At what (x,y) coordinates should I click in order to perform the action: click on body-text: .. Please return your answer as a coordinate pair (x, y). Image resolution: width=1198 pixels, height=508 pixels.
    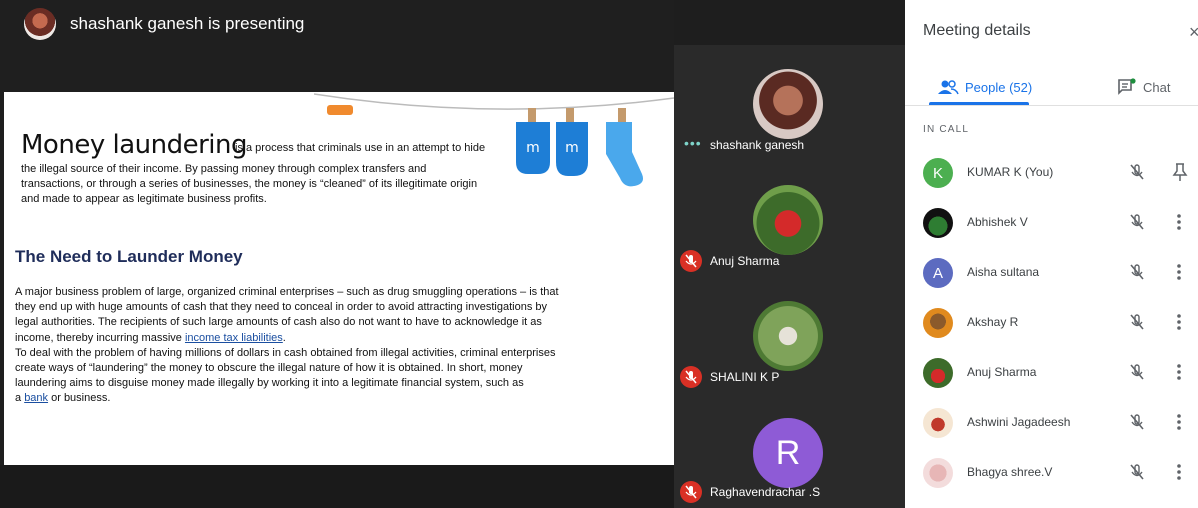
    Looking at the image, I should click on (284, 337).